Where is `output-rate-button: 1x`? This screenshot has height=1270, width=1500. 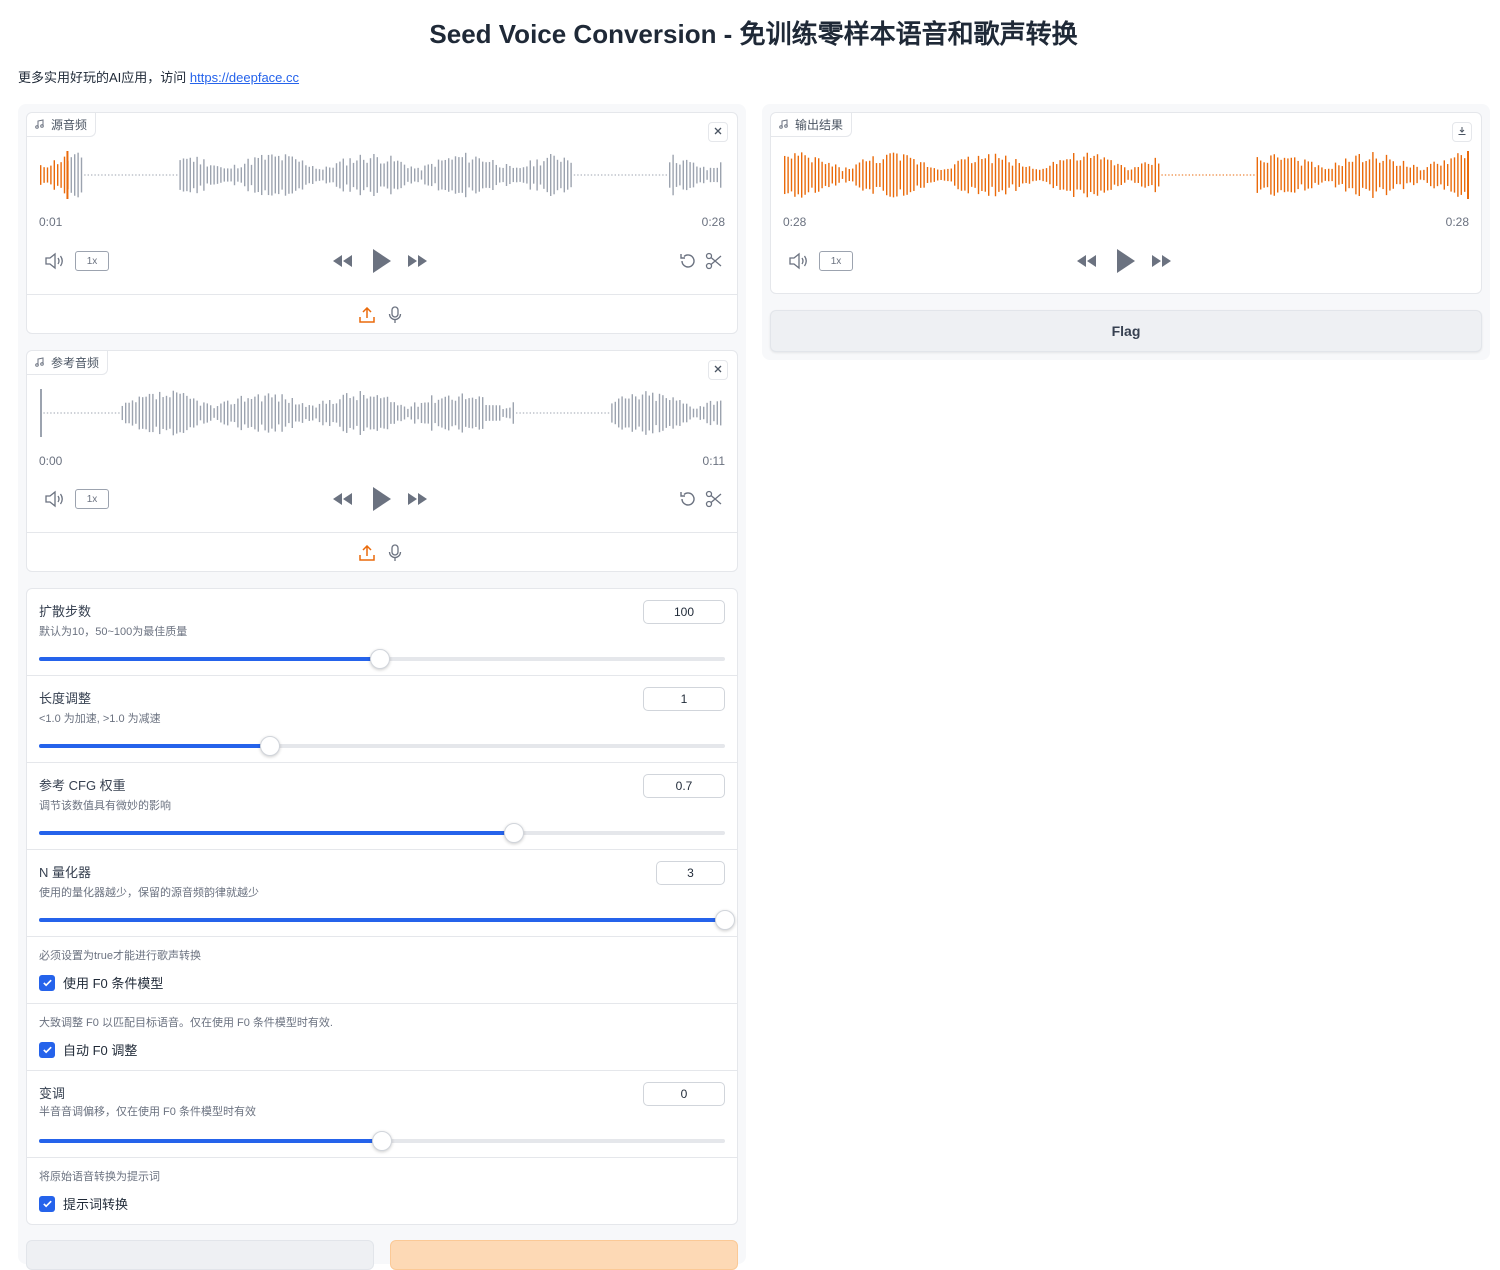
output-rate-button: 1x is located at coordinates (836, 261).